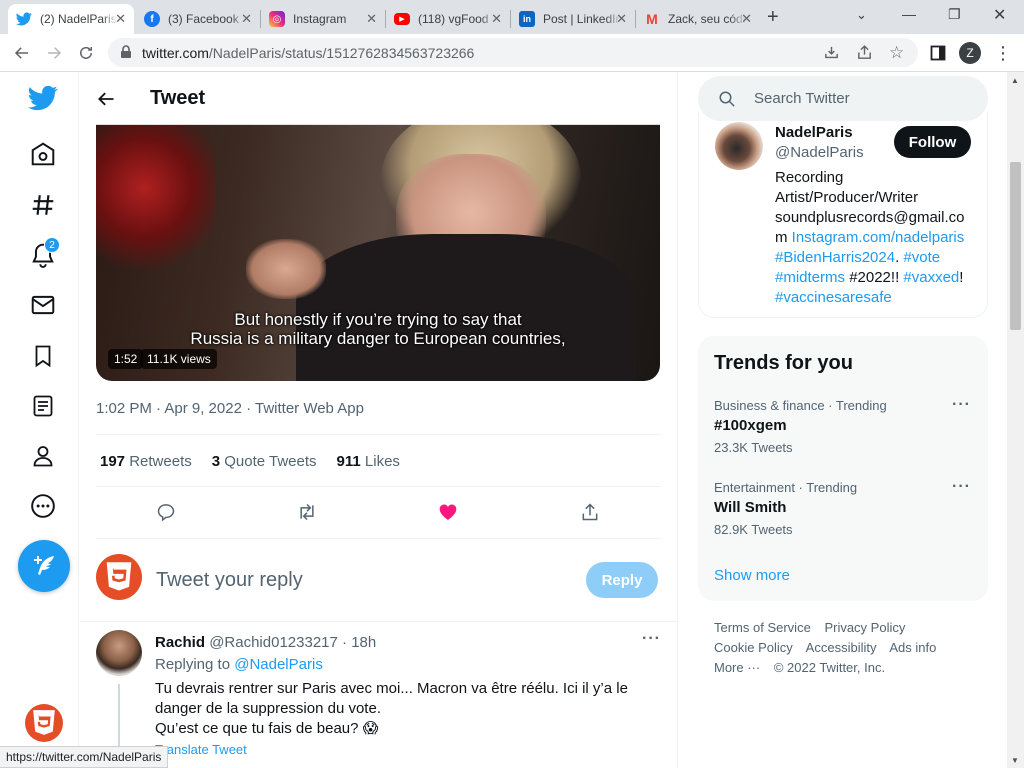  I want to click on retweets-stat: 197 Retweets, so click(146, 461).